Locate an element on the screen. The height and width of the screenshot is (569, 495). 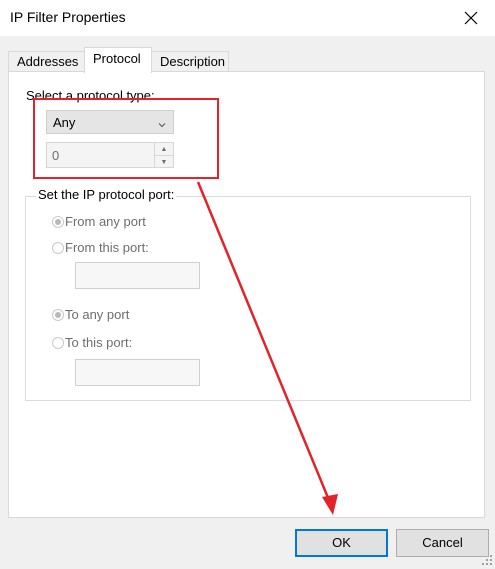
to-any-port-radio is located at coordinates (58, 315).